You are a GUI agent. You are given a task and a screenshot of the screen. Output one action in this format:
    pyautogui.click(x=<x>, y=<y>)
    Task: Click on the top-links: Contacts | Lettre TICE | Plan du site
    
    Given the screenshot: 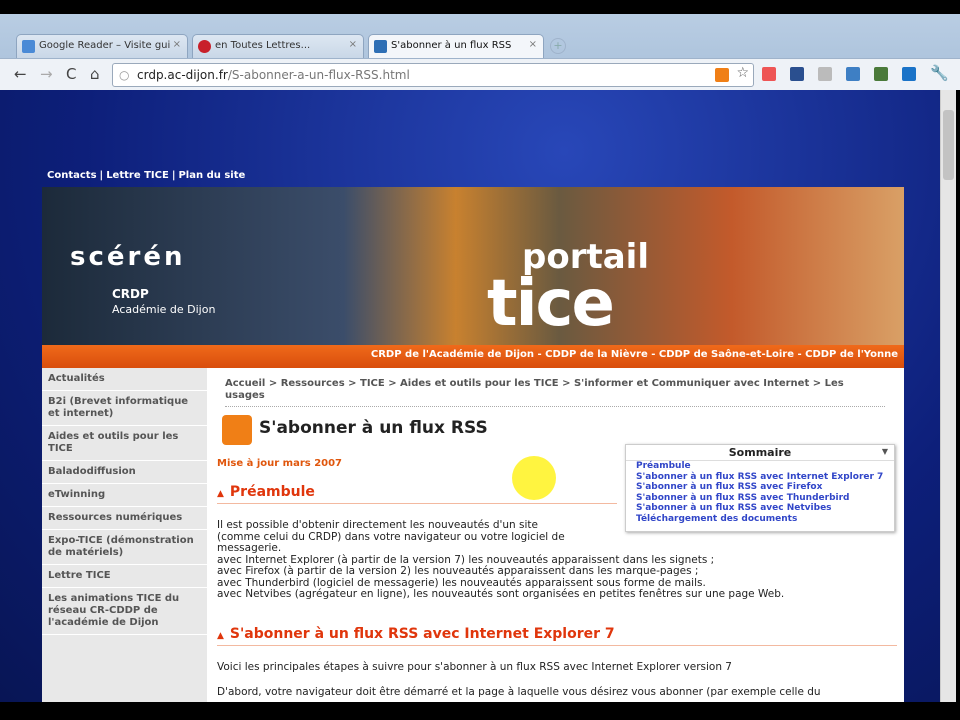 What is the action you would take?
    pyautogui.click(x=147, y=175)
    